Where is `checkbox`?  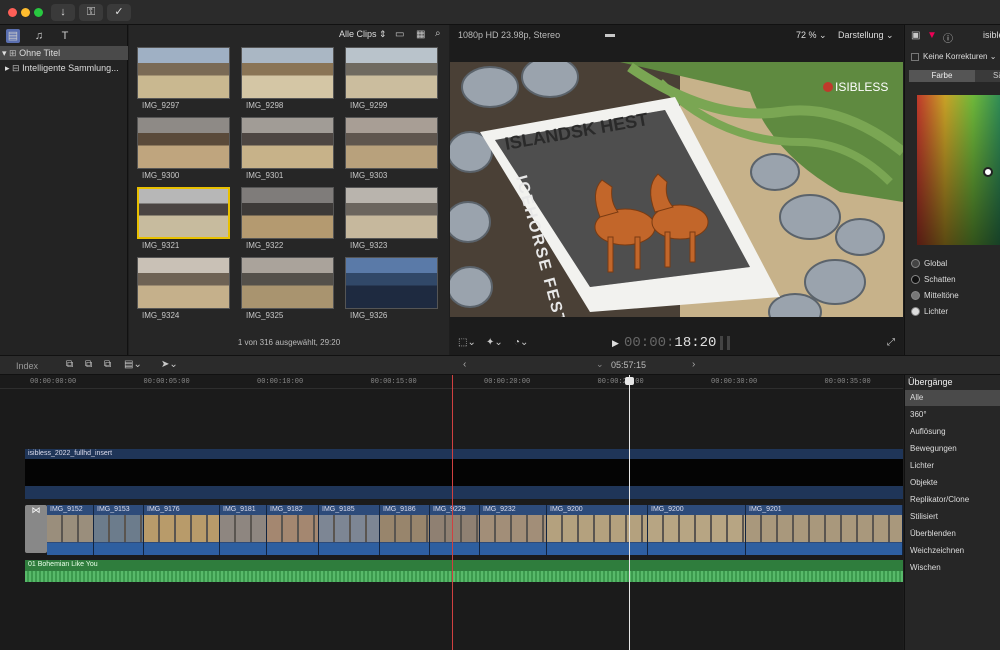
checkbox is located at coordinates (915, 56).